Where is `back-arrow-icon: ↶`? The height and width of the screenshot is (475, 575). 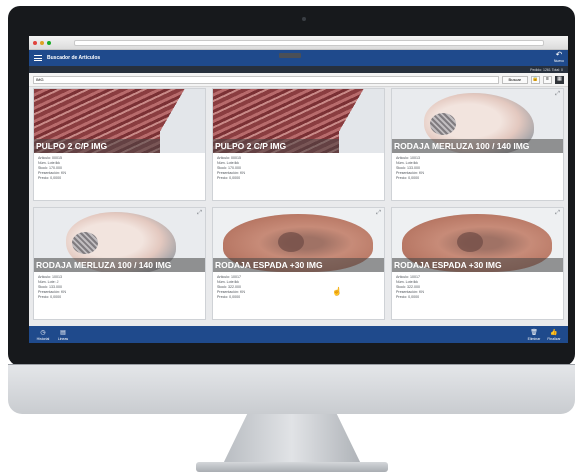 back-arrow-icon: ↶ is located at coordinates (559, 54).